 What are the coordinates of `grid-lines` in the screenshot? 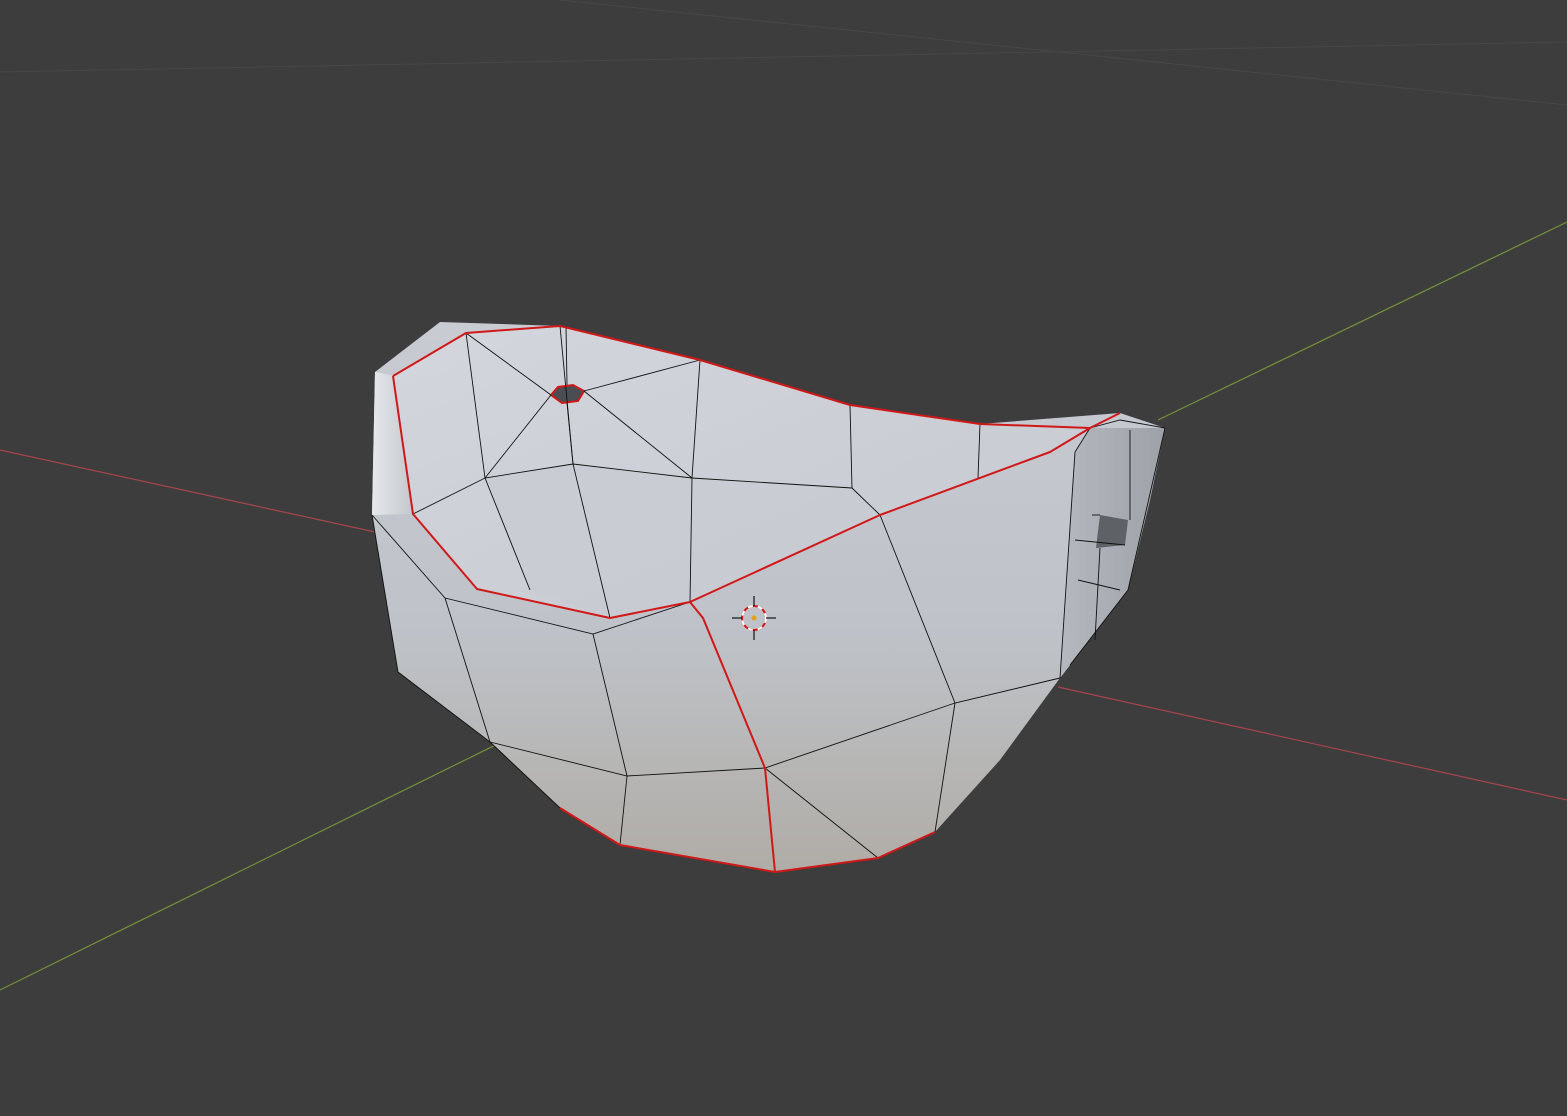 It's located at (783, 53).